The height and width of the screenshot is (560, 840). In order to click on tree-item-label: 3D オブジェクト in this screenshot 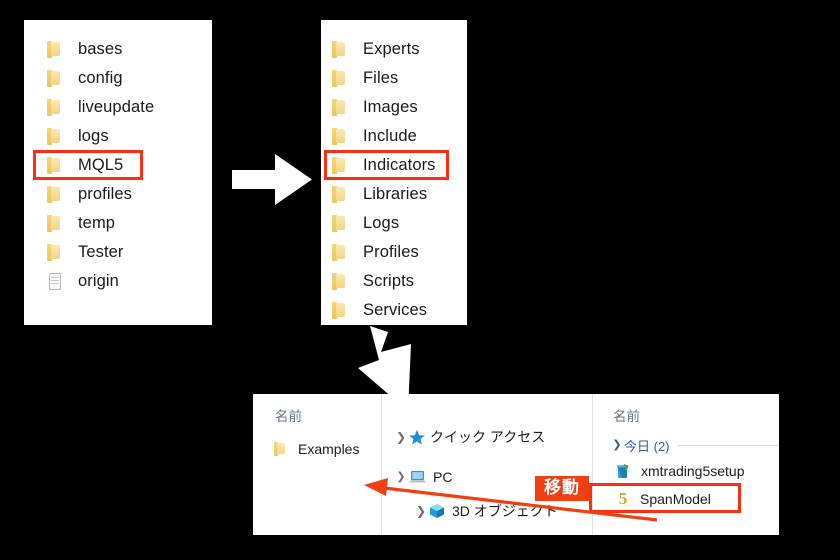, I will do `click(505, 511)`.